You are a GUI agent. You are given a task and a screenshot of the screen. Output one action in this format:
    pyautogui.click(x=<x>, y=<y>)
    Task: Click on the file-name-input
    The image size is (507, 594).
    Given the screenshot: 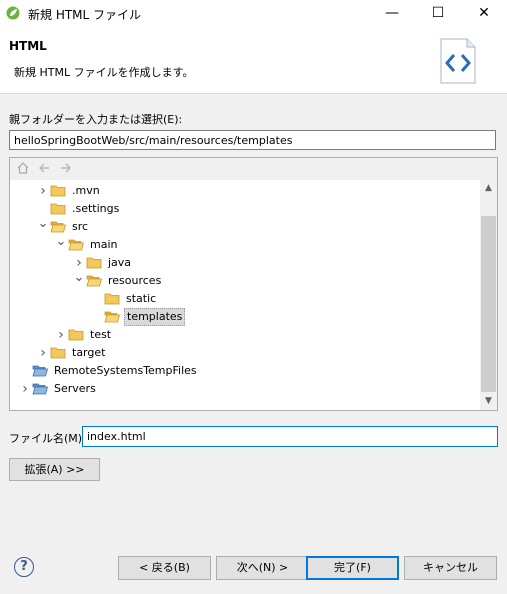 What is the action you would take?
    pyautogui.click(x=290, y=436)
    